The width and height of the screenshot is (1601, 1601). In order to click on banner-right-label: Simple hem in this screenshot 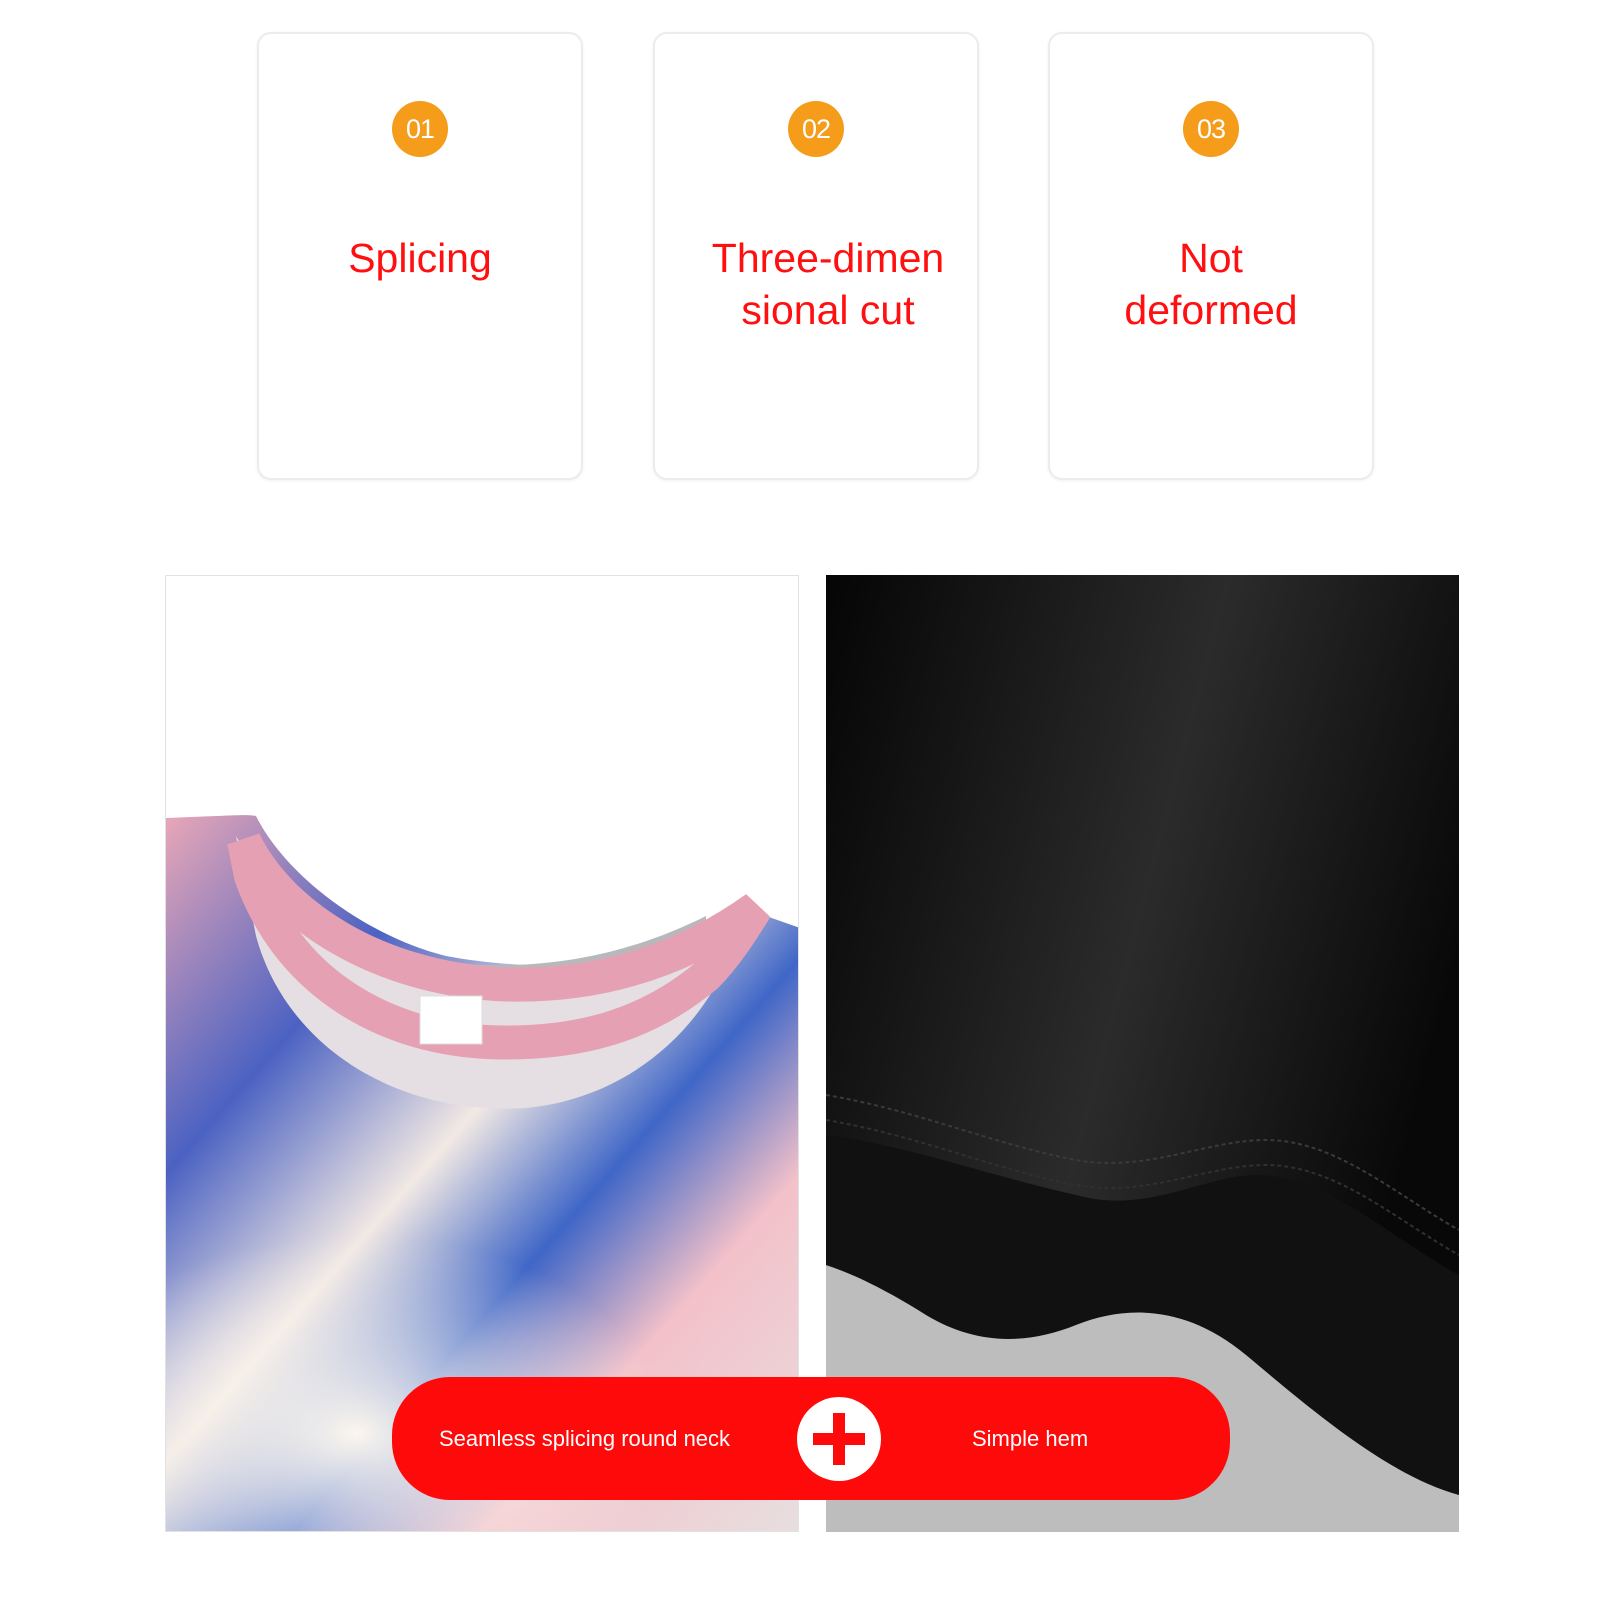, I will do `click(1030, 1438)`.